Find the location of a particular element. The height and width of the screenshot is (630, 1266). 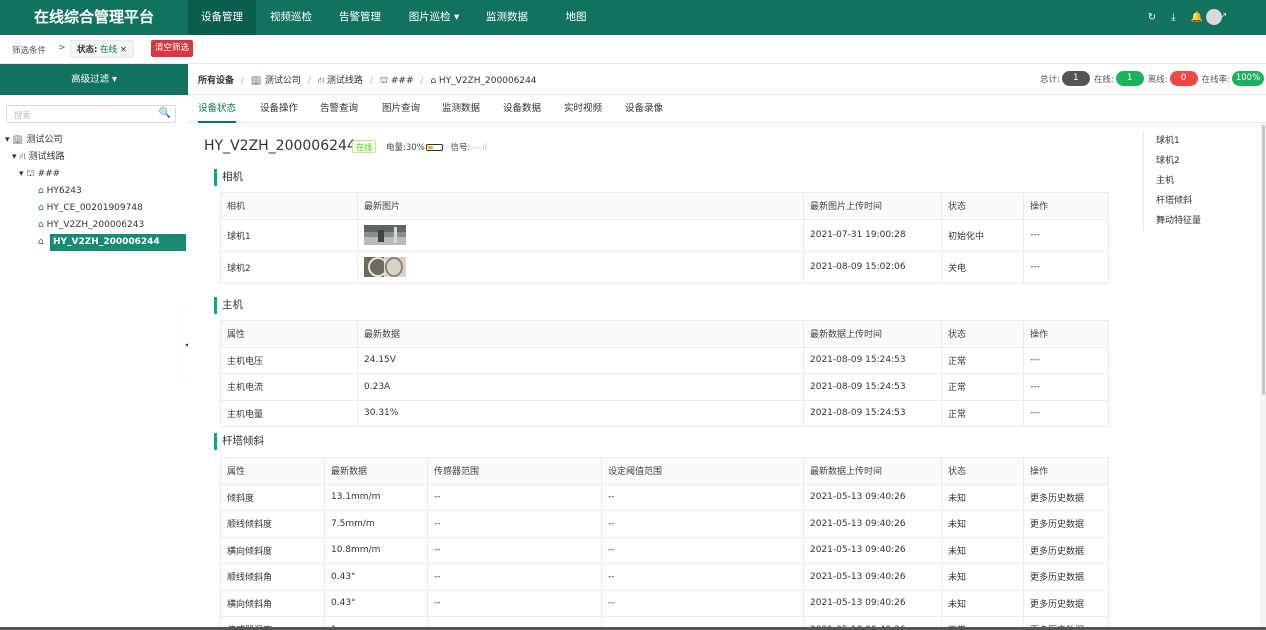

filter-bar: 筛选条件 > 状态: 在线 × 清空筛选 is located at coordinates (633, 49).